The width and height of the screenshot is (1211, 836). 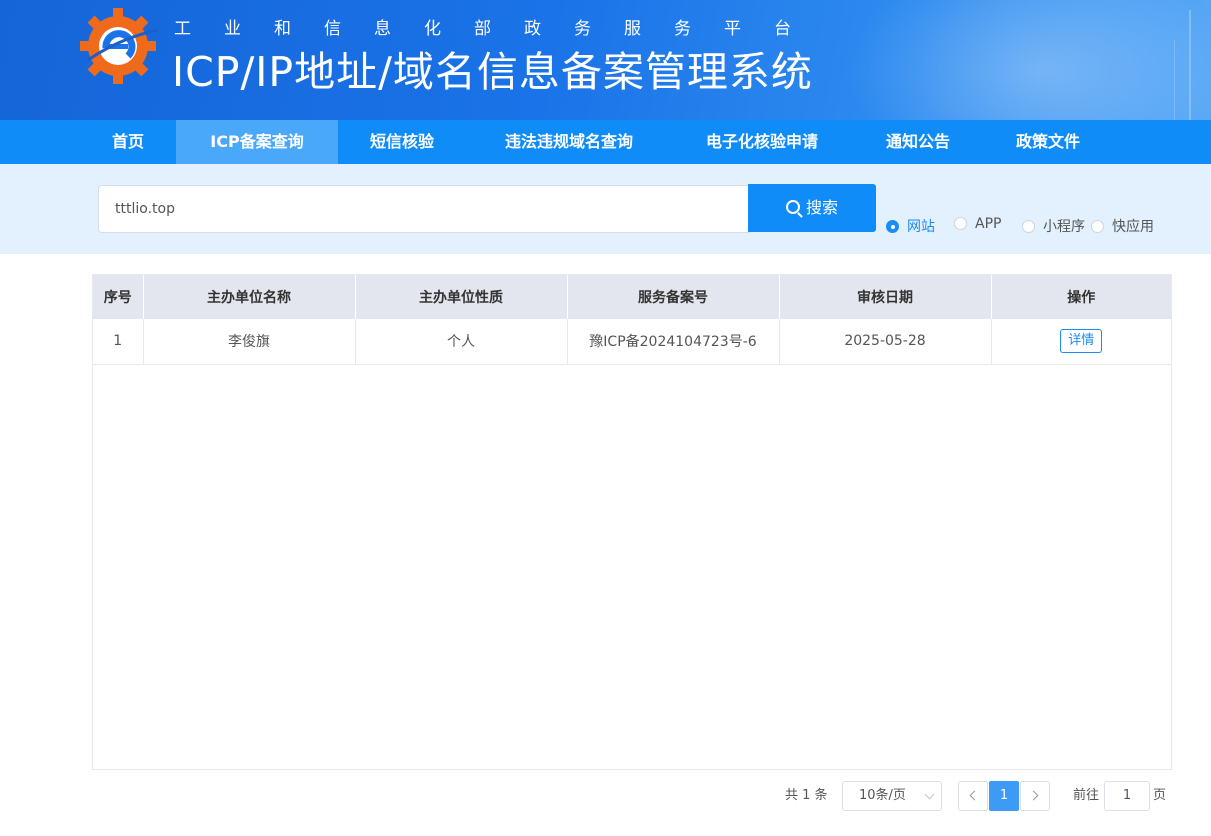 What do you see at coordinates (492, 72) in the screenshot?
I see `page-title: ICP/IP地址/域名信息备案管理系统` at bounding box center [492, 72].